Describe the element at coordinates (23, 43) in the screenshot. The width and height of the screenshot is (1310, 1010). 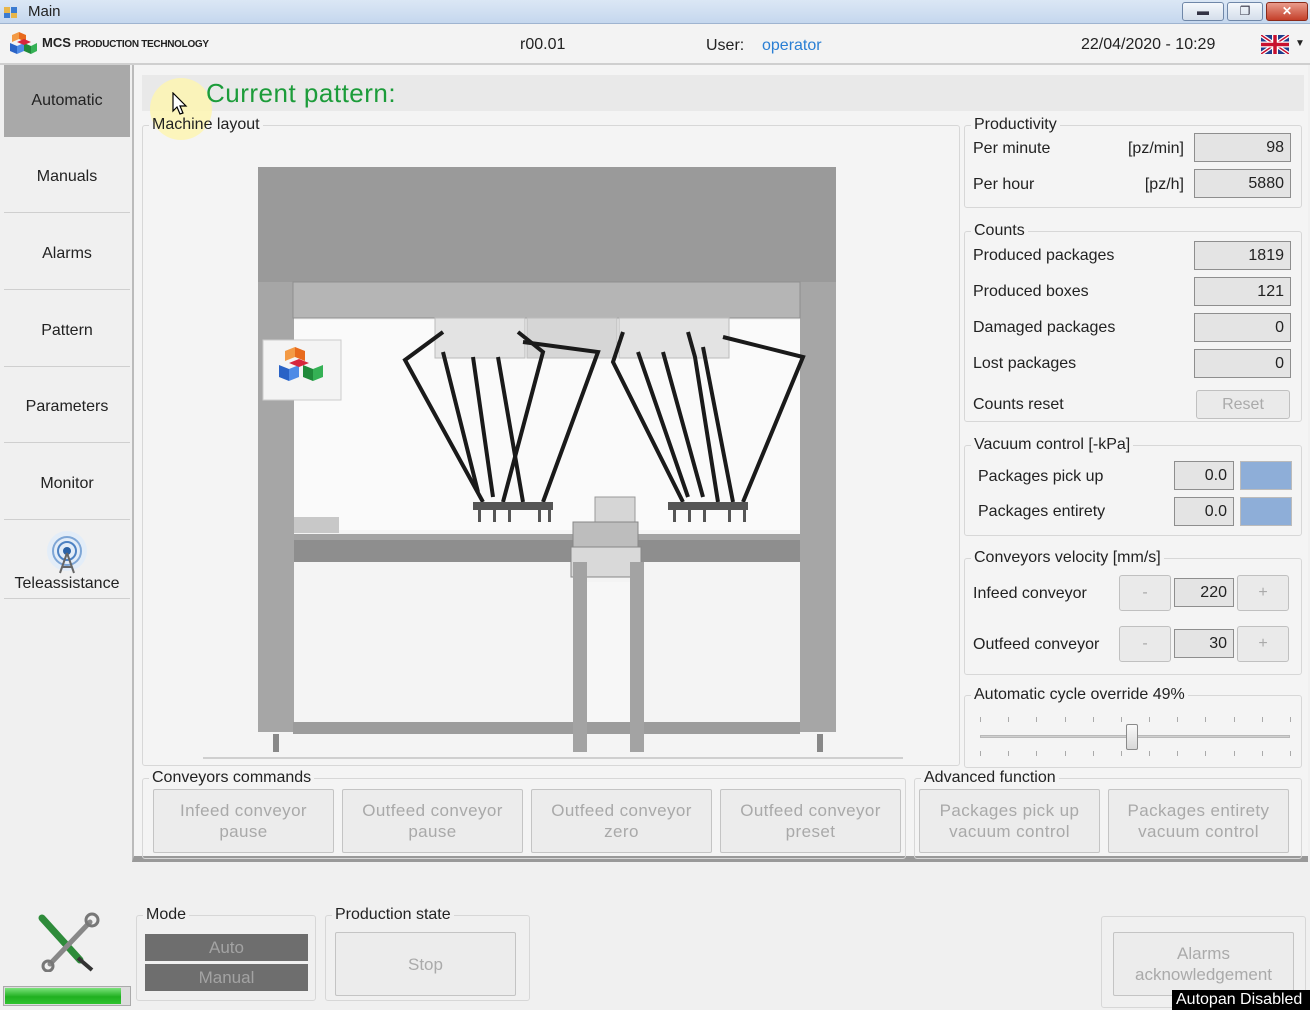
I see `mcs-logo-icon` at that location.